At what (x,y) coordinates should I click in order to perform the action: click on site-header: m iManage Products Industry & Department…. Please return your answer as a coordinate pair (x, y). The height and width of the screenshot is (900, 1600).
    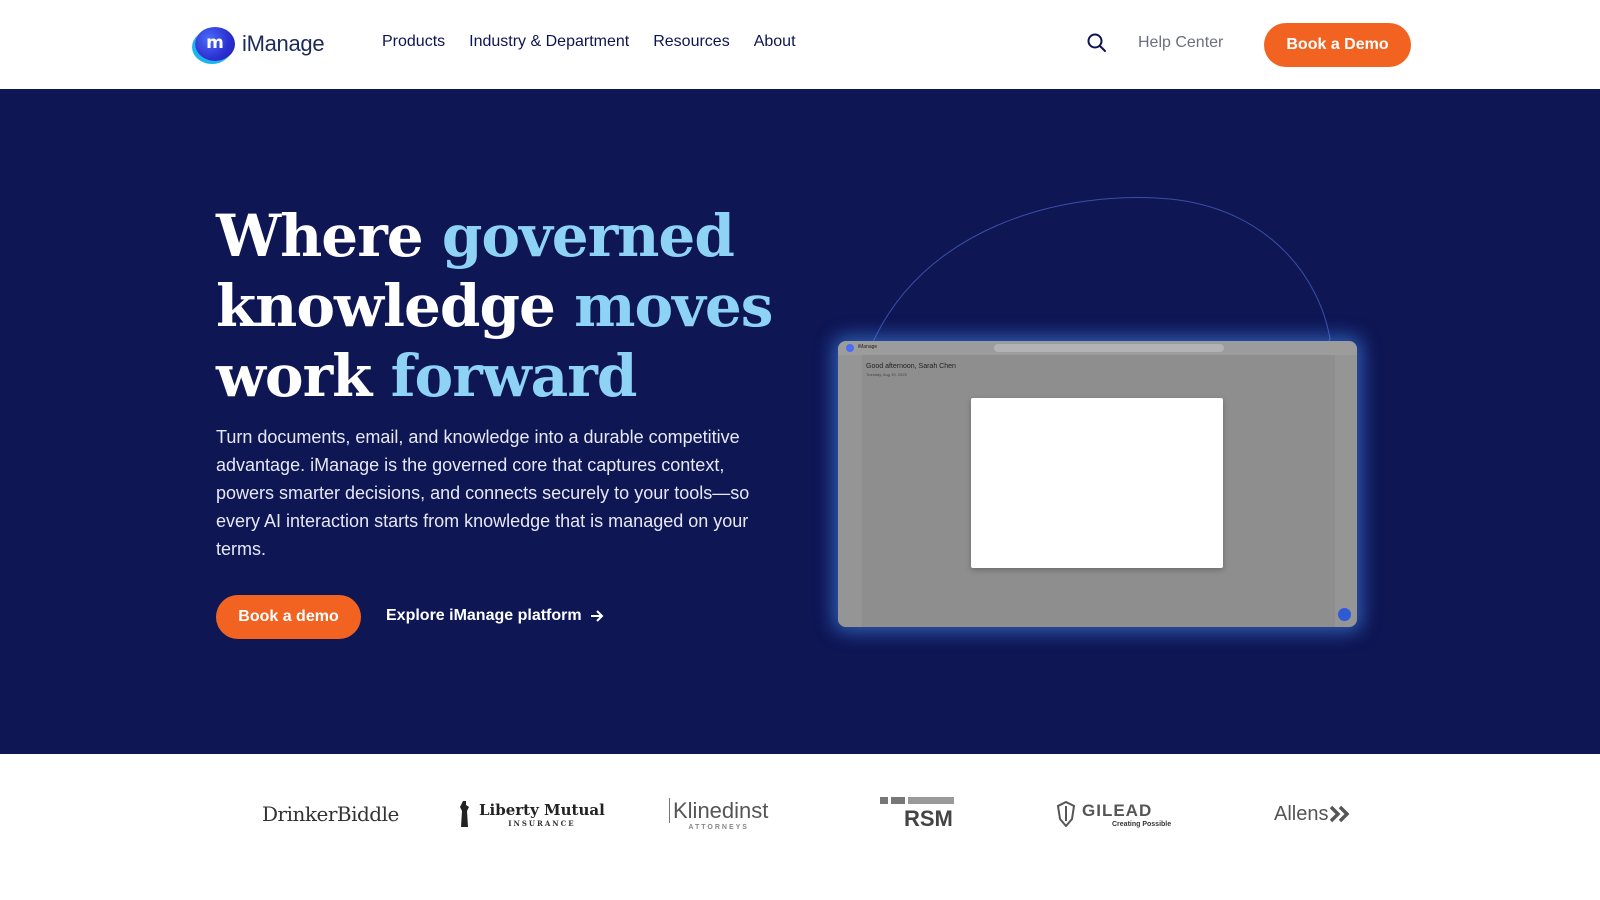
    Looking at the image, I should click on (800, 44).